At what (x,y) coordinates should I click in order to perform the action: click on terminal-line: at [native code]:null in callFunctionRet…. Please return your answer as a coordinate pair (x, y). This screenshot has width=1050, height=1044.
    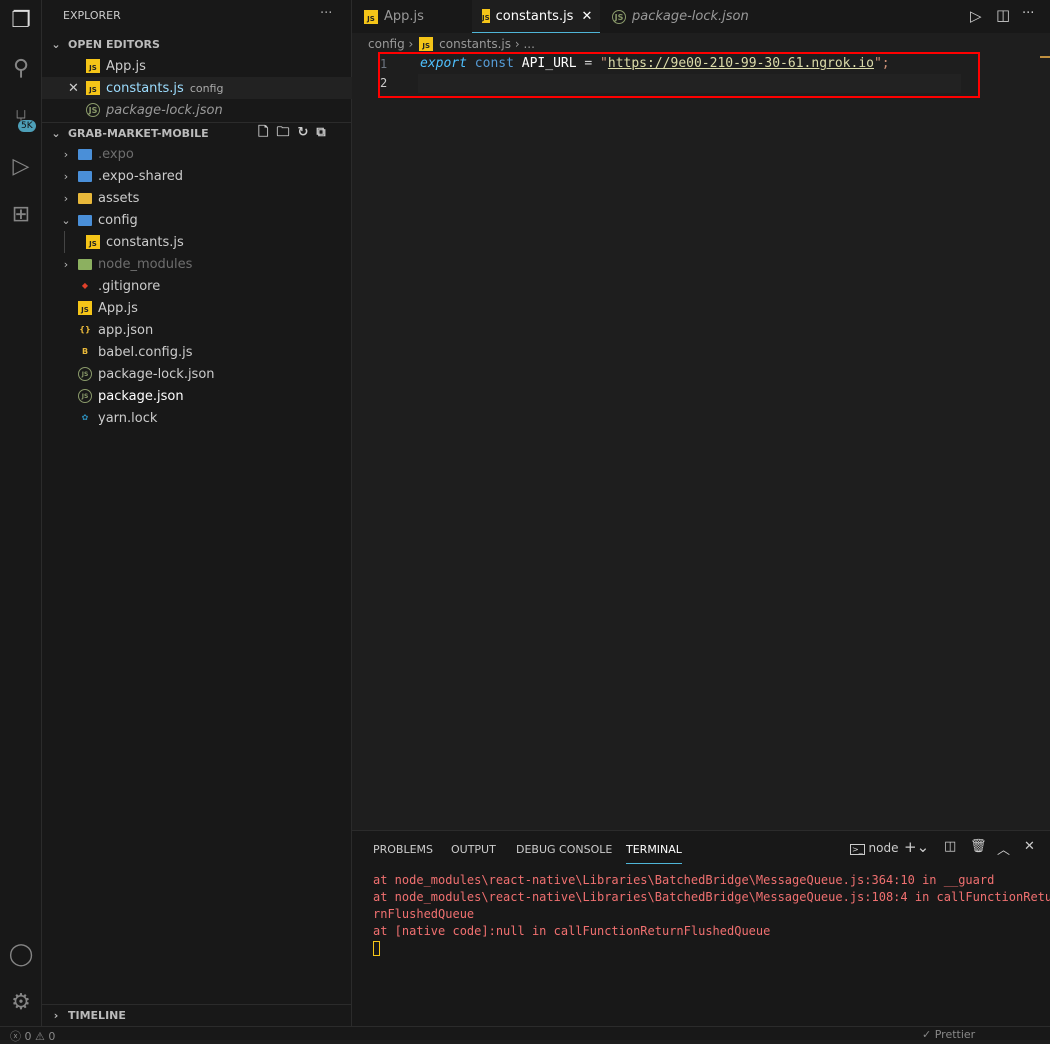
    Looking at the image, I should click on (572, 931).